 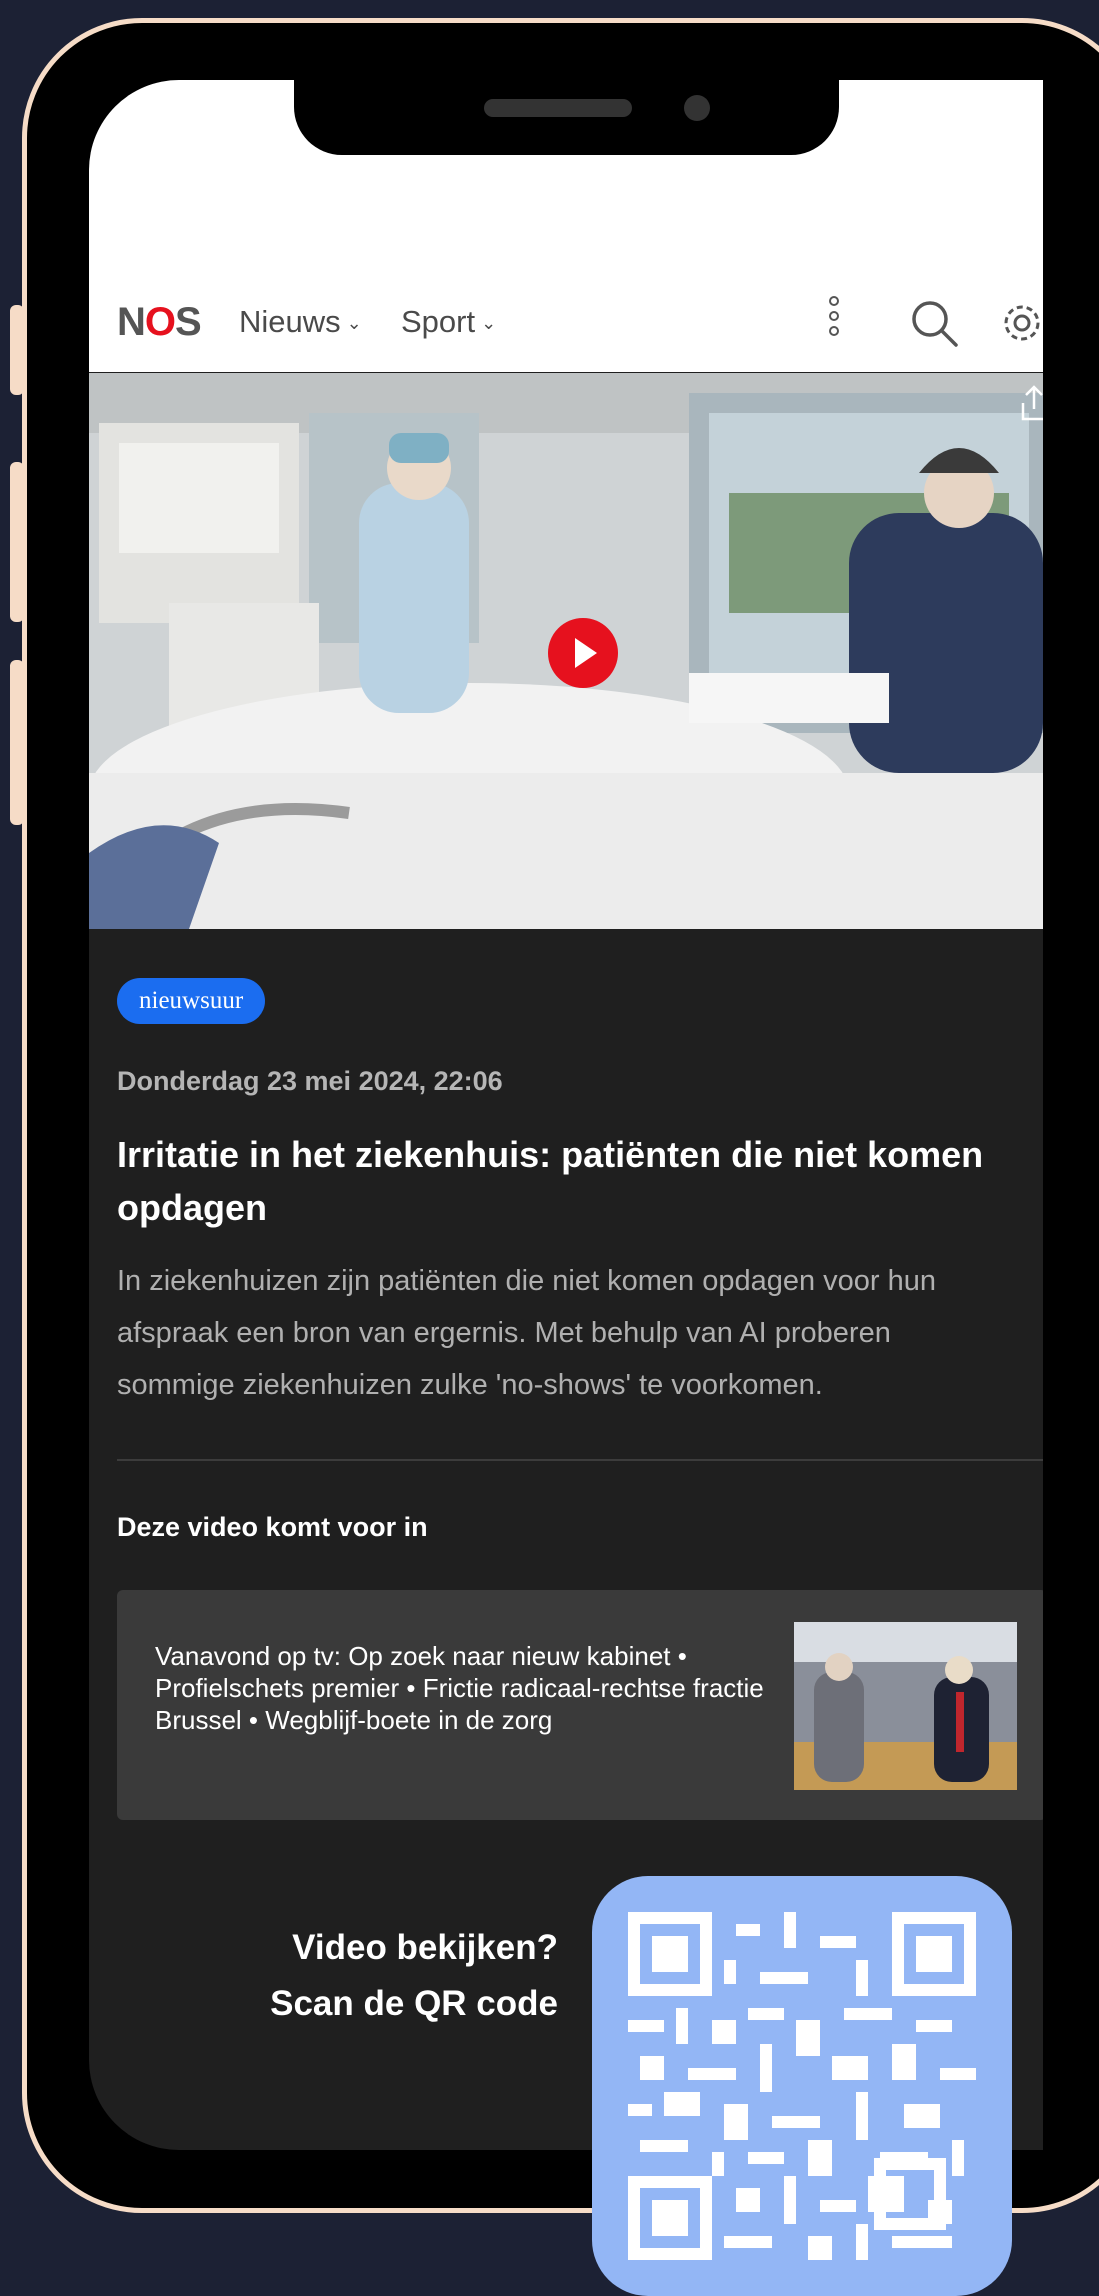 I want to click on top-navigation: NOS Nieuws ⌄ Sport ⌄, so click(x=566, y=320).